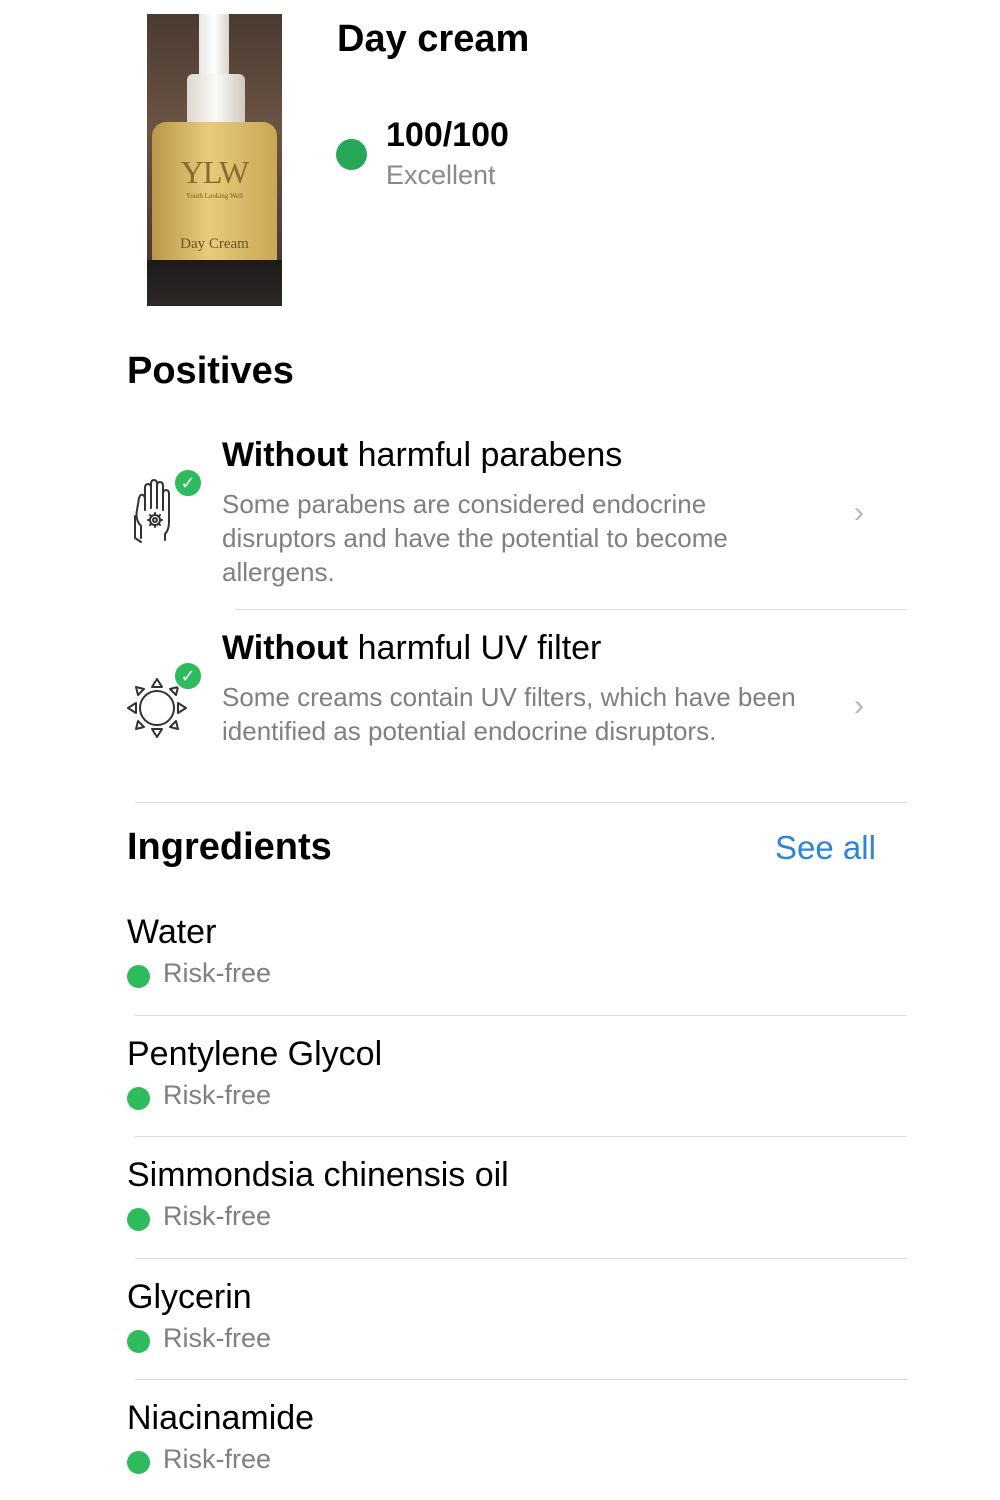 Image resolution: width=1000 pixels, height=1500 pixels. Describe the element at coordinates (517, 1323) in the screenshot. I see `ingredient-item: Glycerin Risk-free` at that location.